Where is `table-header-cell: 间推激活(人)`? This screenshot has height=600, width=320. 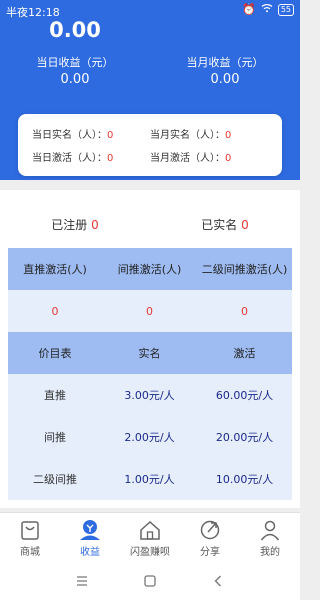 table-header-cell: 间推激活(人) is located at coordinates (149, 269).